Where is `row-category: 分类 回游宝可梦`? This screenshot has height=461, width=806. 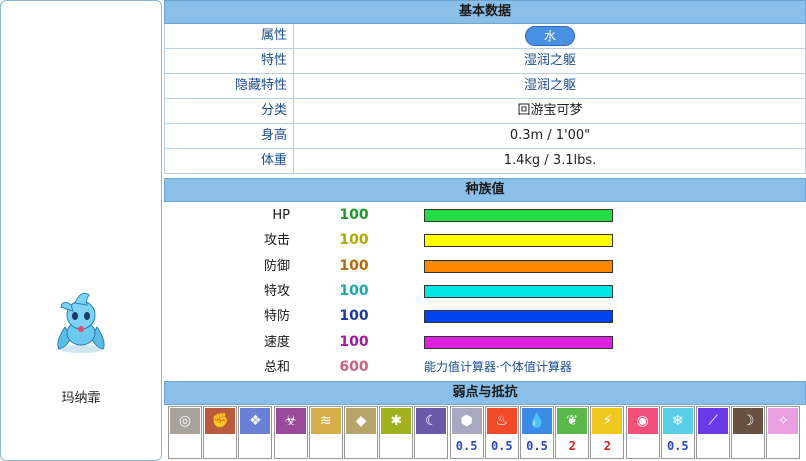 row-category: 分类 回游宝可梦 is located at coordinates (485, 111).